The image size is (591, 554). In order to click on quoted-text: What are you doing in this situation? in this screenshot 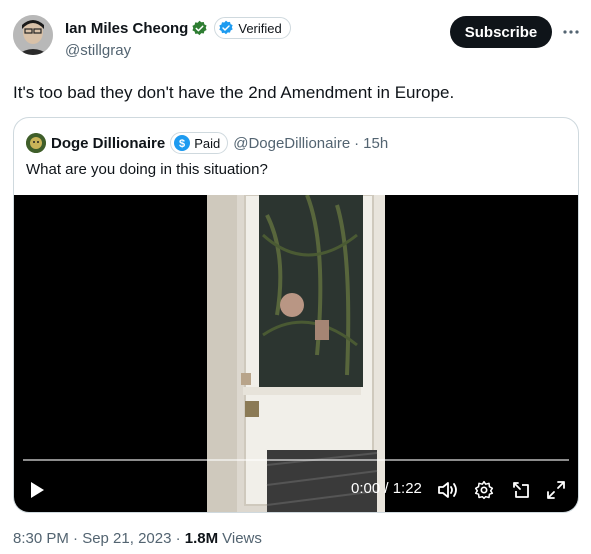, I will do `click(147, 169)`.